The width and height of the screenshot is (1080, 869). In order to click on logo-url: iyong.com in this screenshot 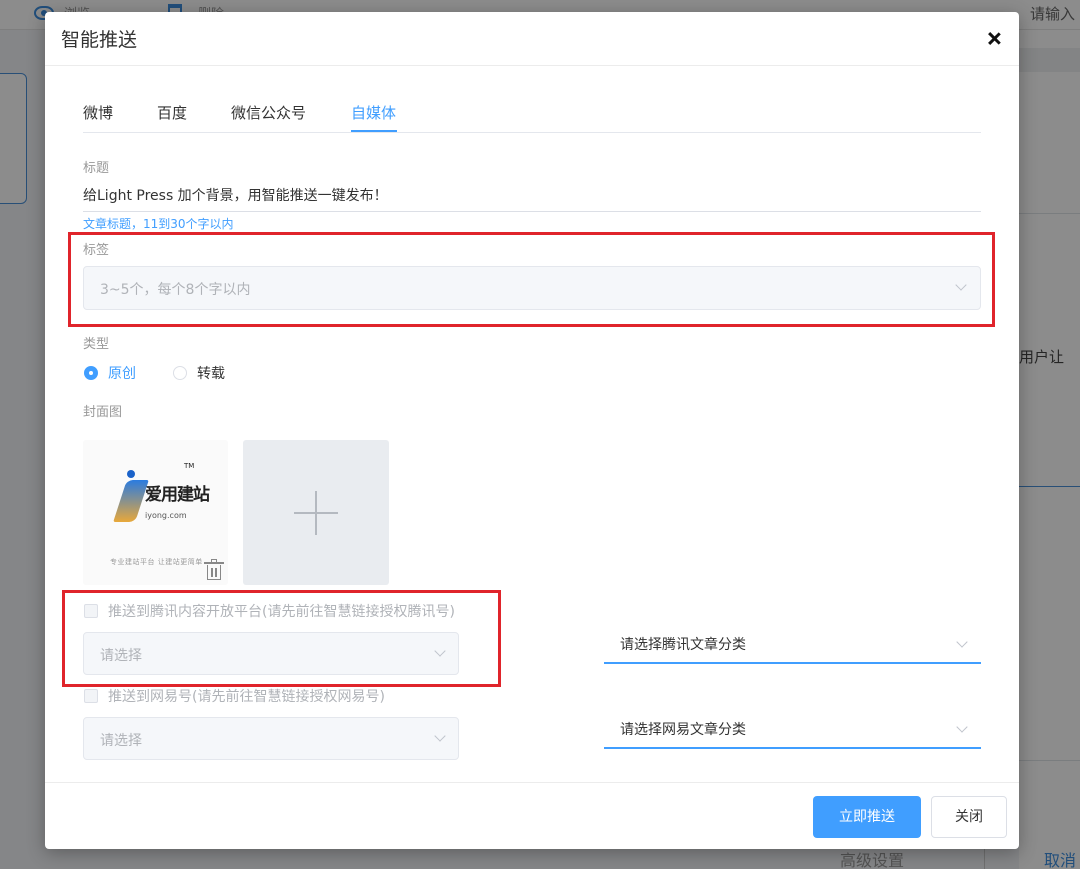, I will do `click(166, 515)`.